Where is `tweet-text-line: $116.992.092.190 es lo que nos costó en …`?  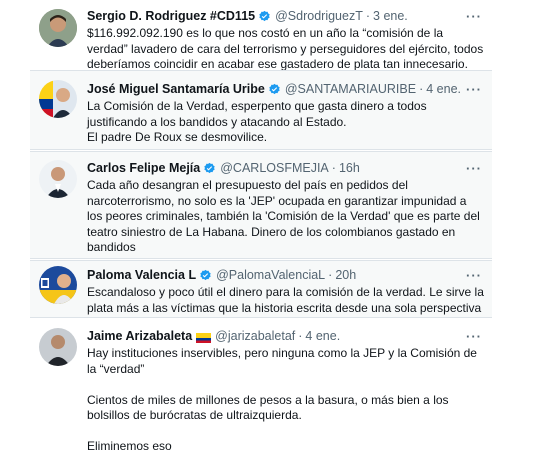 tweet-text-line: $116.992.092.190 es lo que nos costó en … is located at coordinates (285, 48).